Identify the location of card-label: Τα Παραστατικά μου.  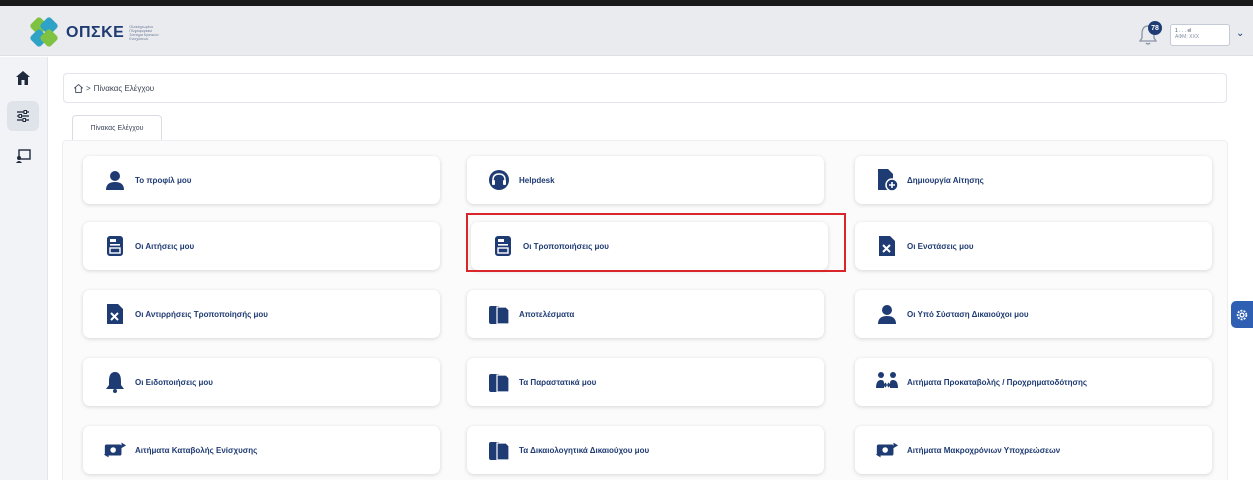
(558, 382).